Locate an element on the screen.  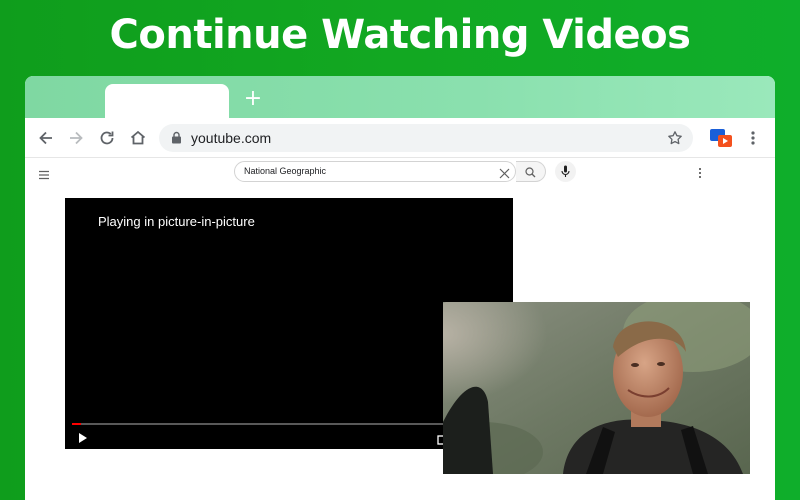
microphone-icon is located at coordinates (565, 171).